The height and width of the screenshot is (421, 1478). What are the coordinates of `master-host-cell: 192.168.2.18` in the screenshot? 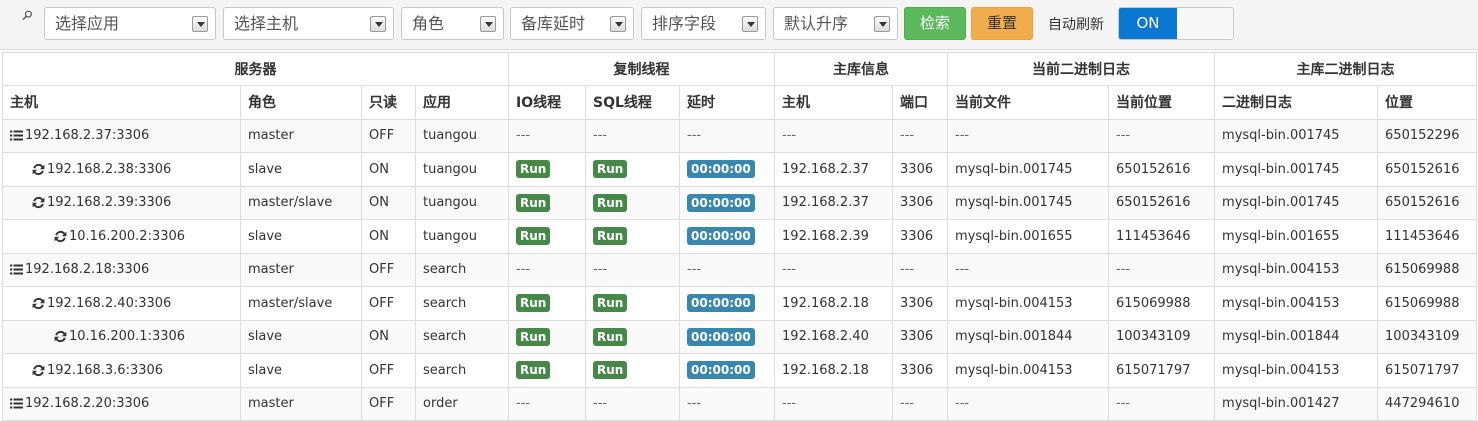 It's located at (834, 370).